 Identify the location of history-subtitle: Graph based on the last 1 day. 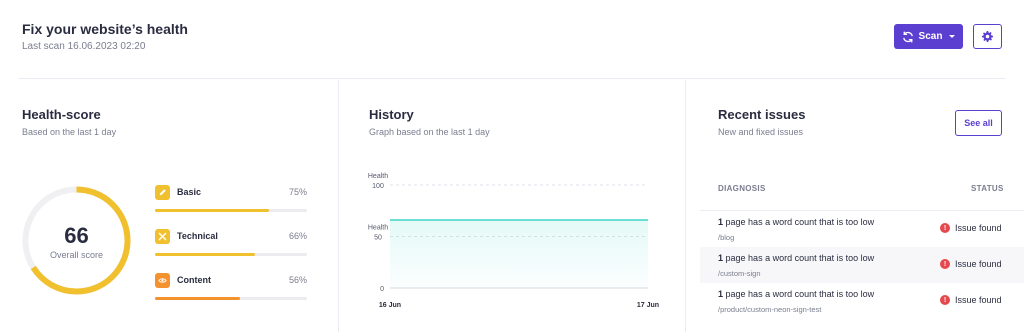
(429, 132).